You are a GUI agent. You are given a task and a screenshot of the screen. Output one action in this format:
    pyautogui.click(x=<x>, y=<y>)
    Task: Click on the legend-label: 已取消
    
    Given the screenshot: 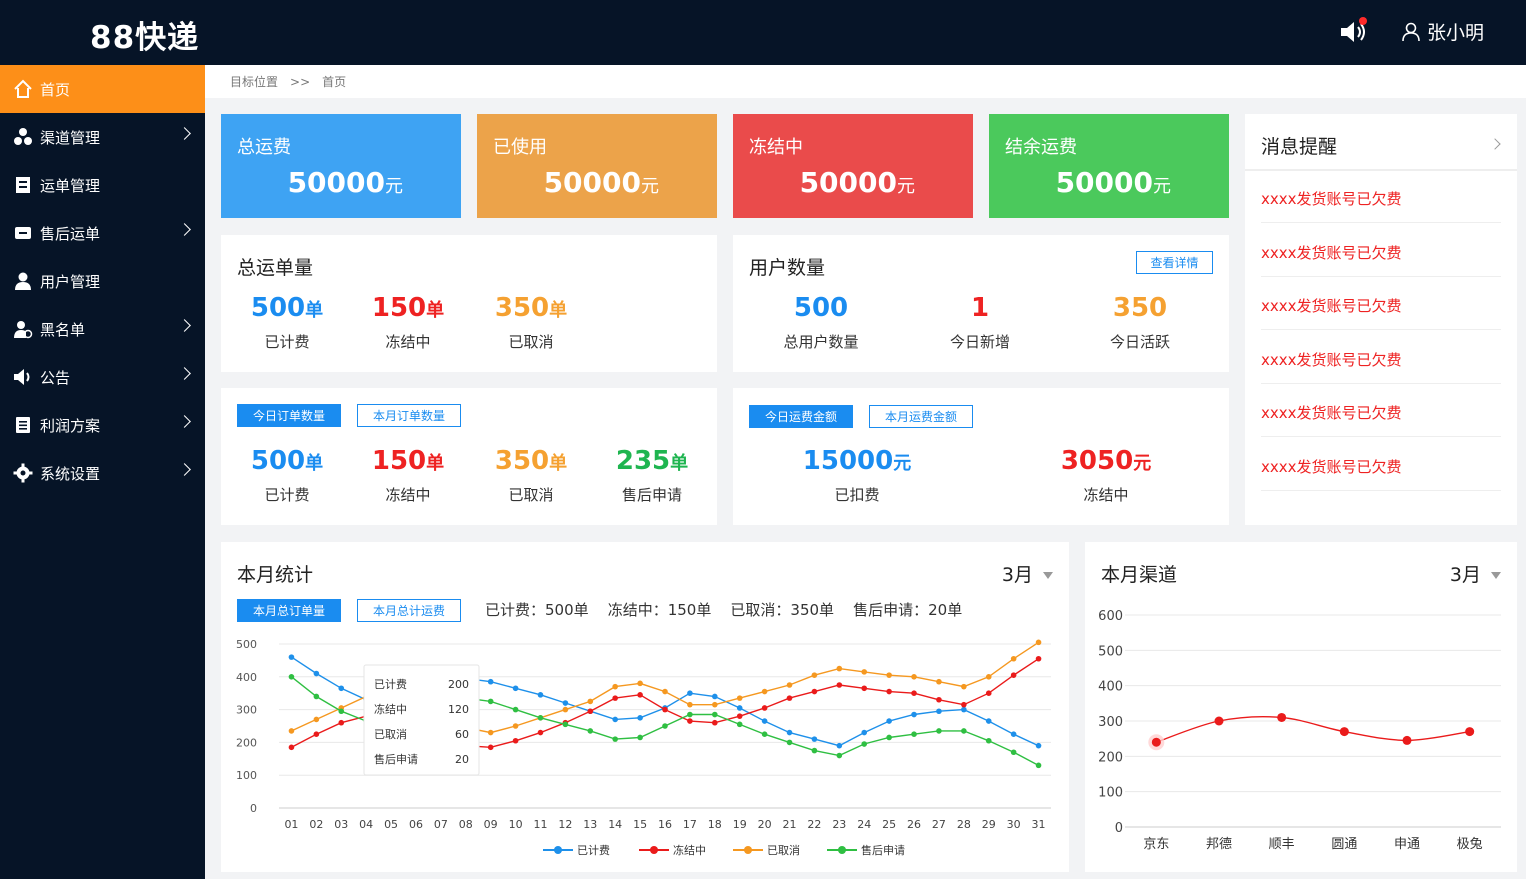 What is the action you would take?
    pyautogui.click(x=783, y=850)
    